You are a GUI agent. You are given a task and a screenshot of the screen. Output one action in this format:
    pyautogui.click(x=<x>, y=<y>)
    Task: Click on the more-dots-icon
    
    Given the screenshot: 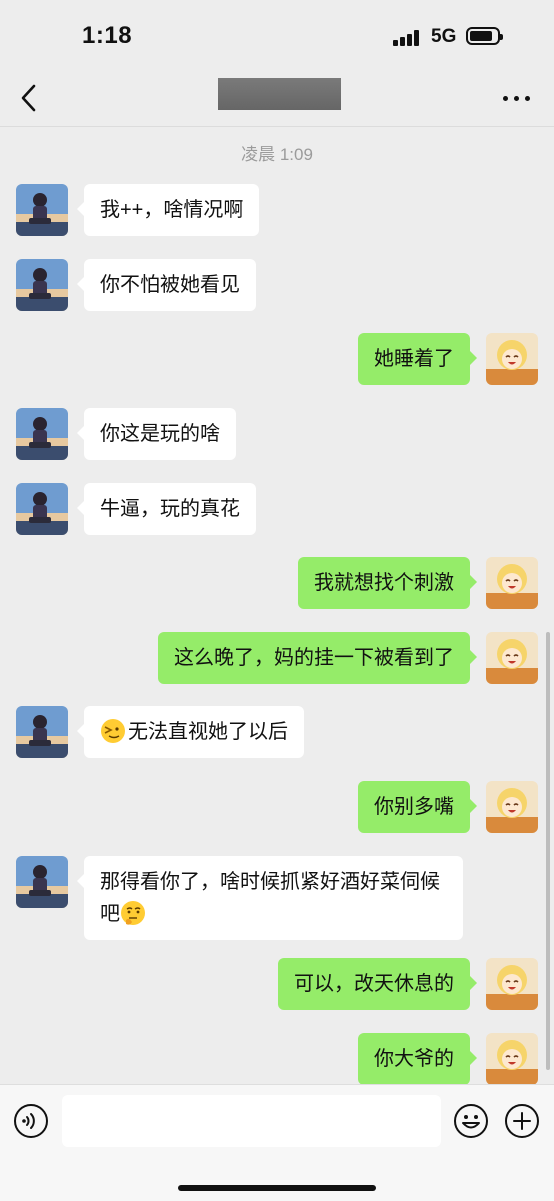 What is the action you would take?
    pyautogui.click(x=517, y=98)
    